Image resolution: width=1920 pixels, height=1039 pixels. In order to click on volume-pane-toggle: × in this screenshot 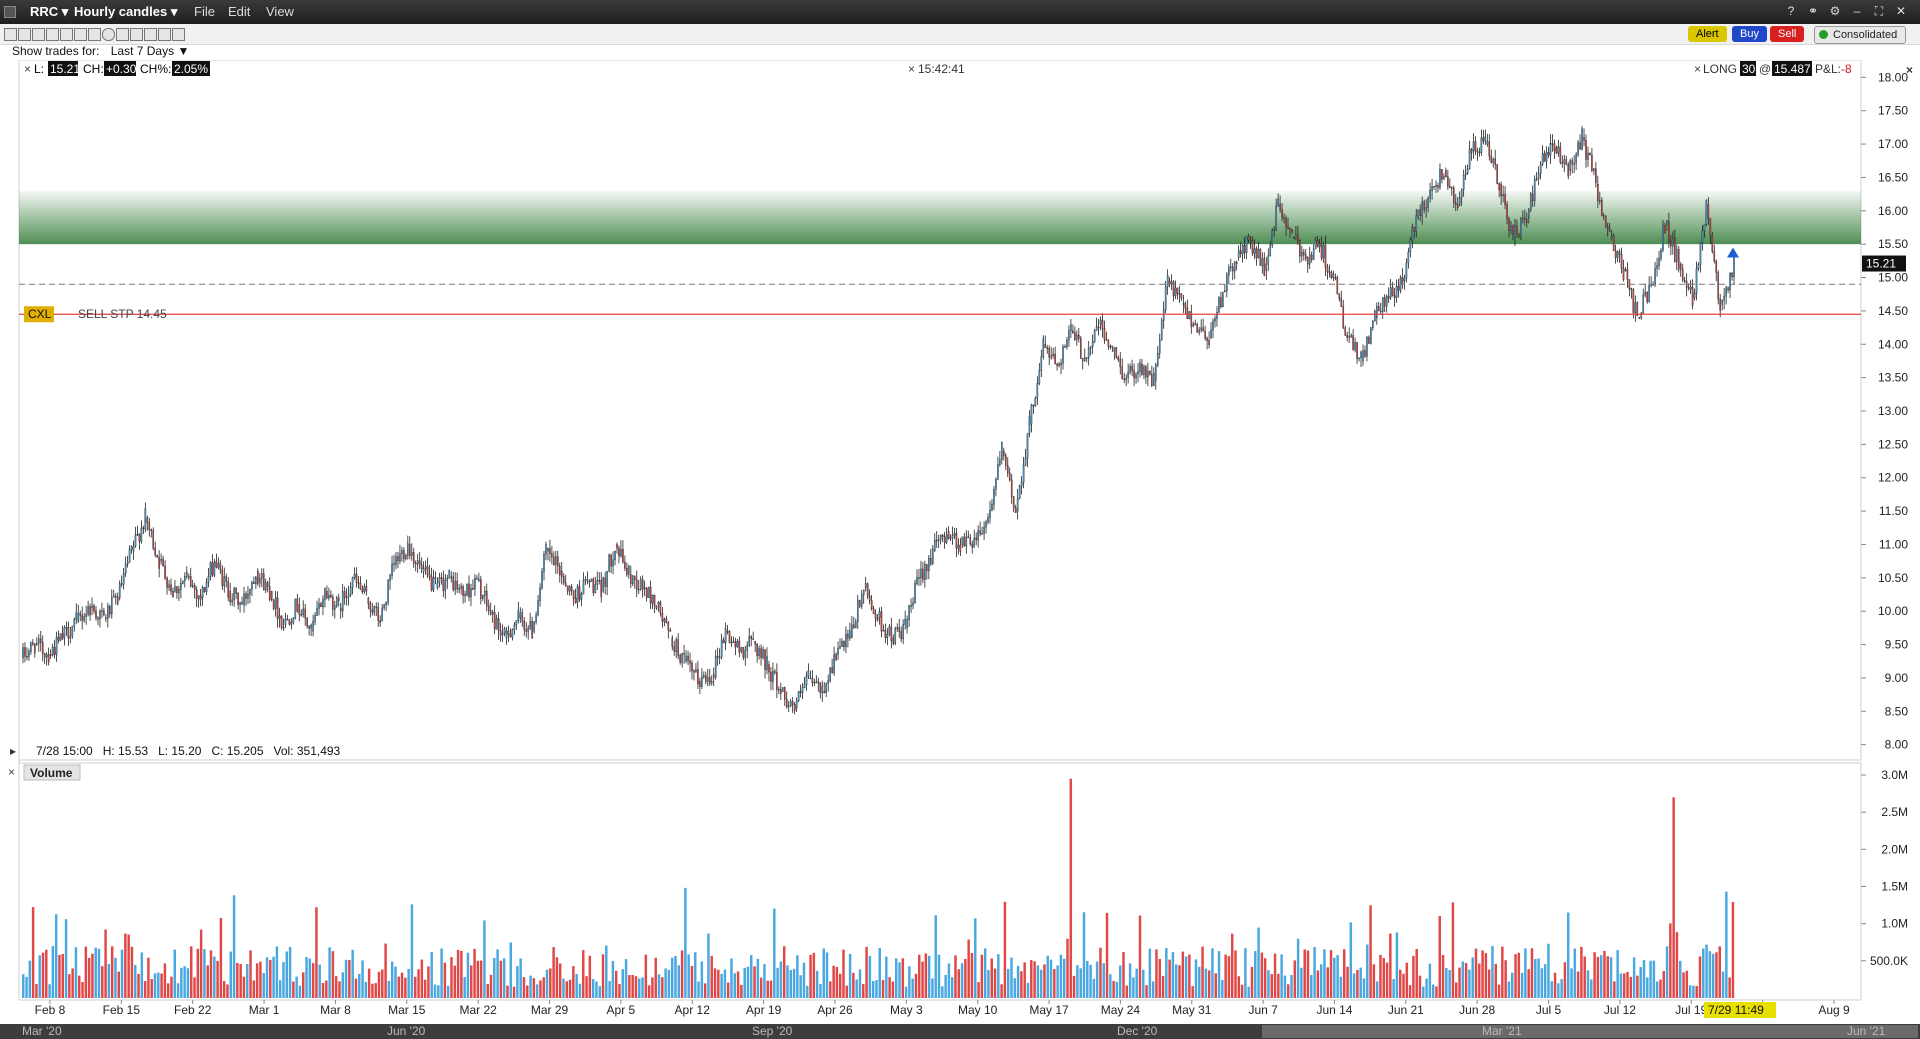, I will do `click(11, 772)`.